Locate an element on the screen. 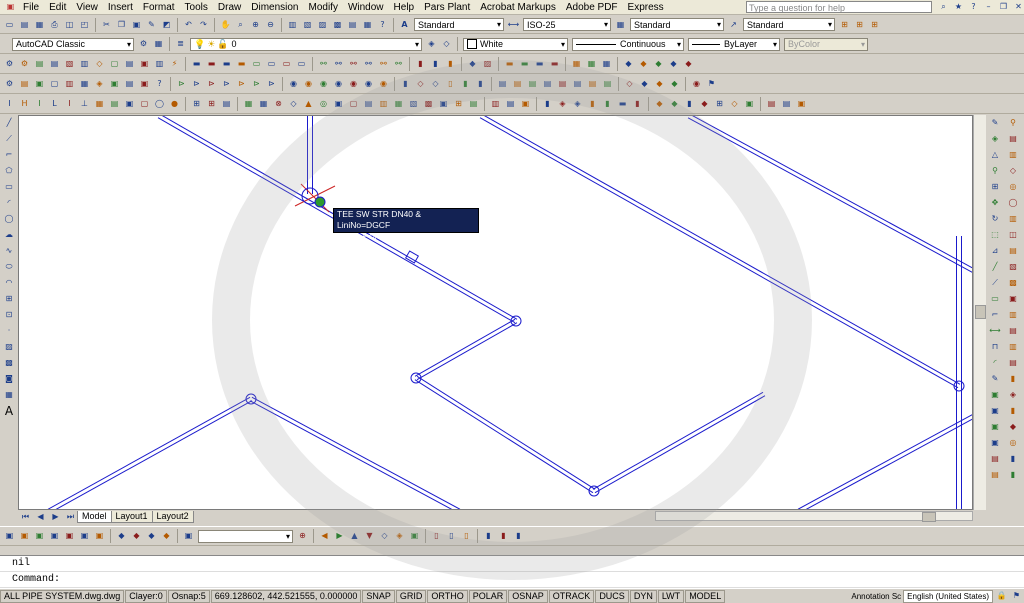  modify-tool-icon: ✥ is located at coordinates (995, 203).